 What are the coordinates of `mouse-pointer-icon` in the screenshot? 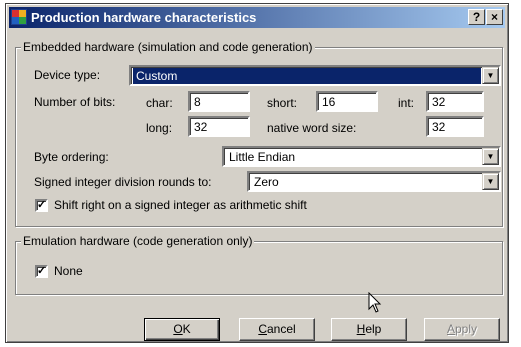 It's located at (375, 302).